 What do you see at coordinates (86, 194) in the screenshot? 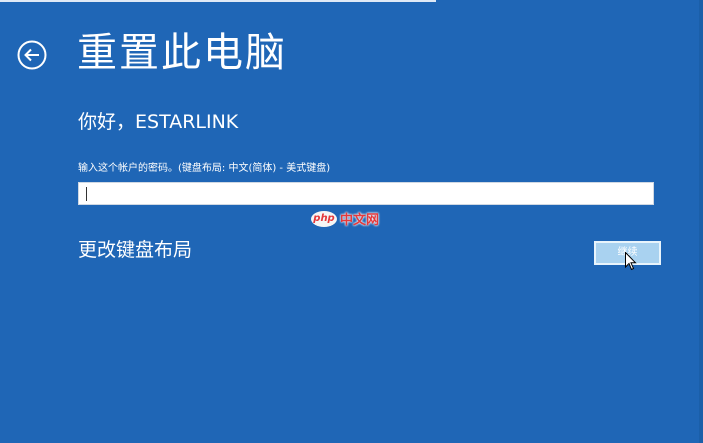
I see `text-caret` at bounding box center [86, 194].